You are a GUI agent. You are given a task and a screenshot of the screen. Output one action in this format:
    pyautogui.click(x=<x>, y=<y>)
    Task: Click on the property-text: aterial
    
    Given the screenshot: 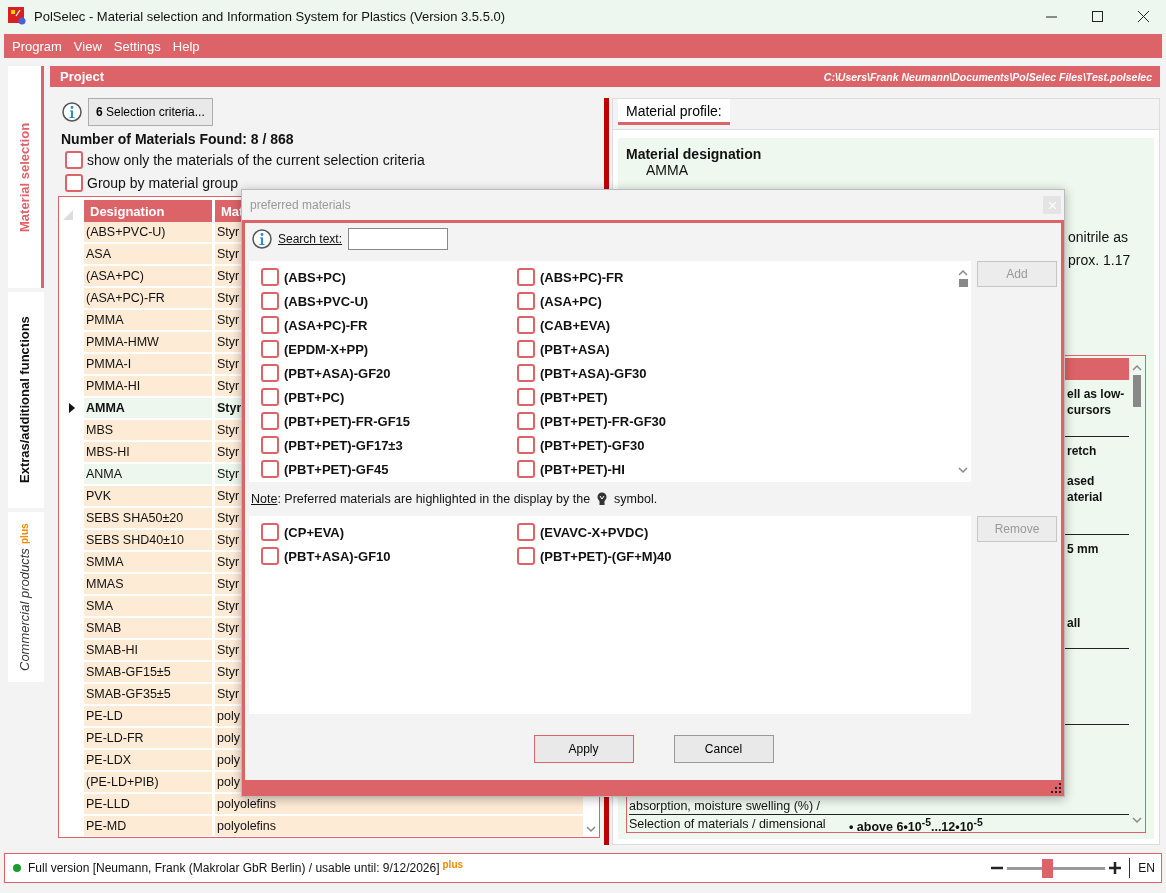 What is the action you would take?
    pyautogui.click(x=1085, y=497)
    